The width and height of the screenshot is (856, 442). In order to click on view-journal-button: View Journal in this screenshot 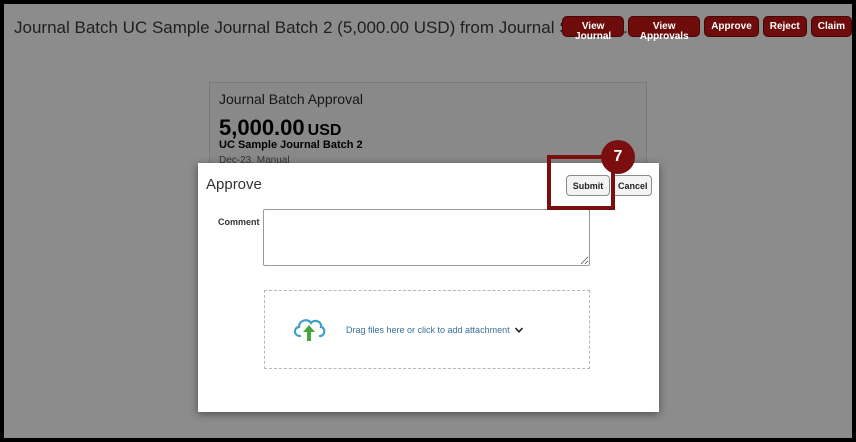, I will do `click(593, 29)`.